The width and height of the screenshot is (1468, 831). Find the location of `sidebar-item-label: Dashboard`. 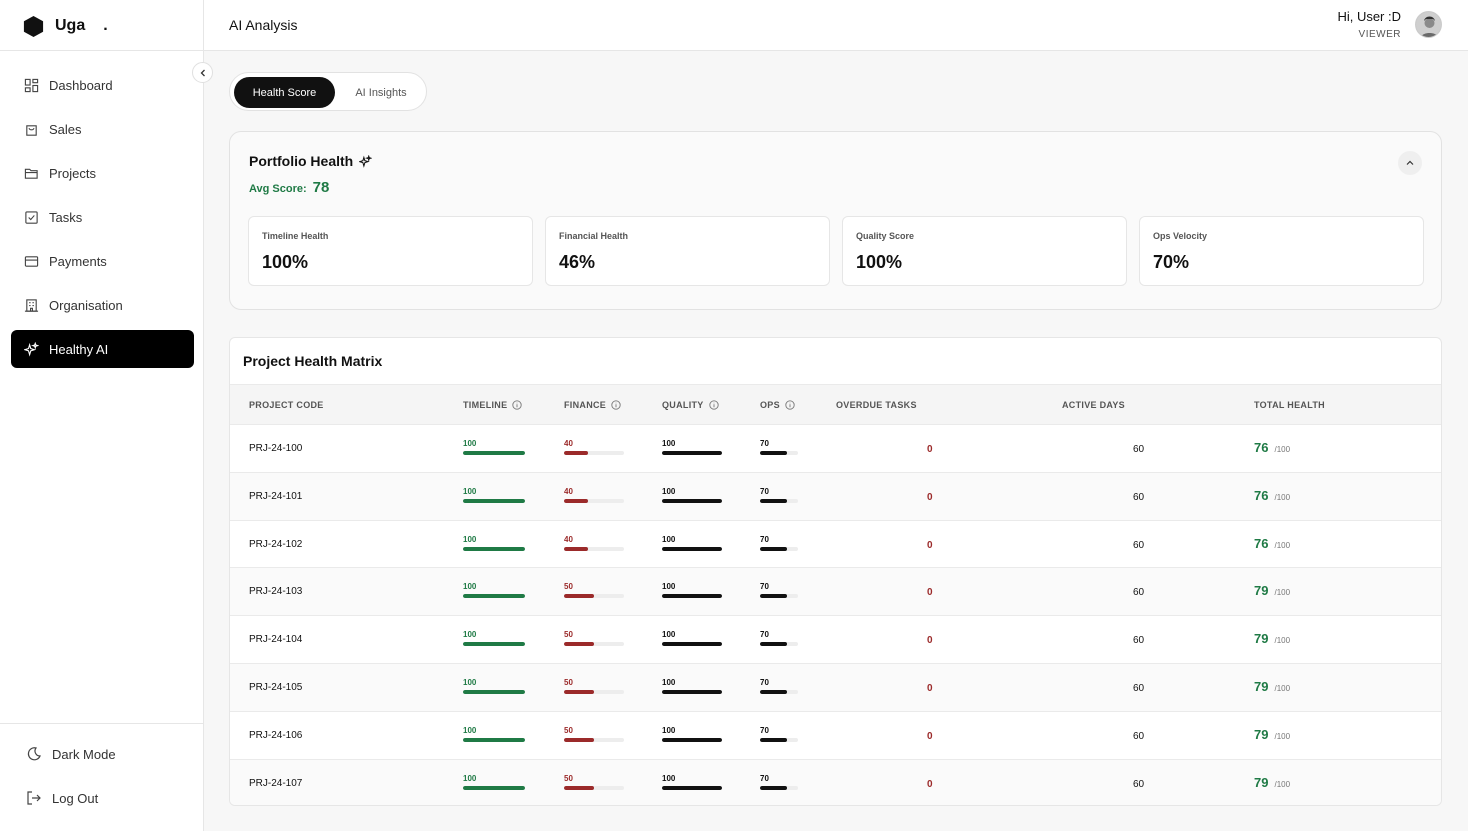

sidebar-item-label: Dashboard is located at coordinates (81, 85).